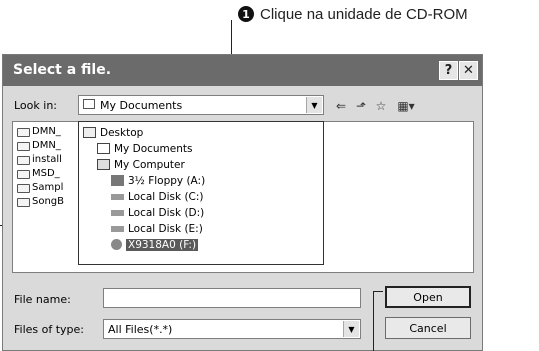 Image resolution: width=539 pixels, height=351 pixels. Describe the element at coordinates (117, 180) in the screenshot. I see `floppy-icon` at that location.